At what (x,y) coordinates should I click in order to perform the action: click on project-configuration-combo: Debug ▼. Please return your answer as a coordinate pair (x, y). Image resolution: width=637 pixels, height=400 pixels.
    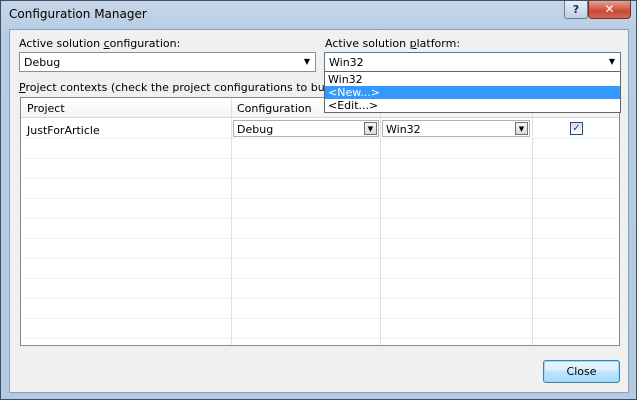
    Looking at the image, I should click on (306, 128).